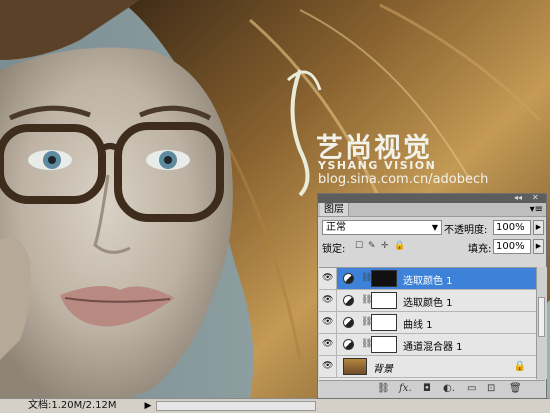  I want to click on blend-opacity-row: 正常 ▼ 不透明度: 100% ▶, so click(432, 226).